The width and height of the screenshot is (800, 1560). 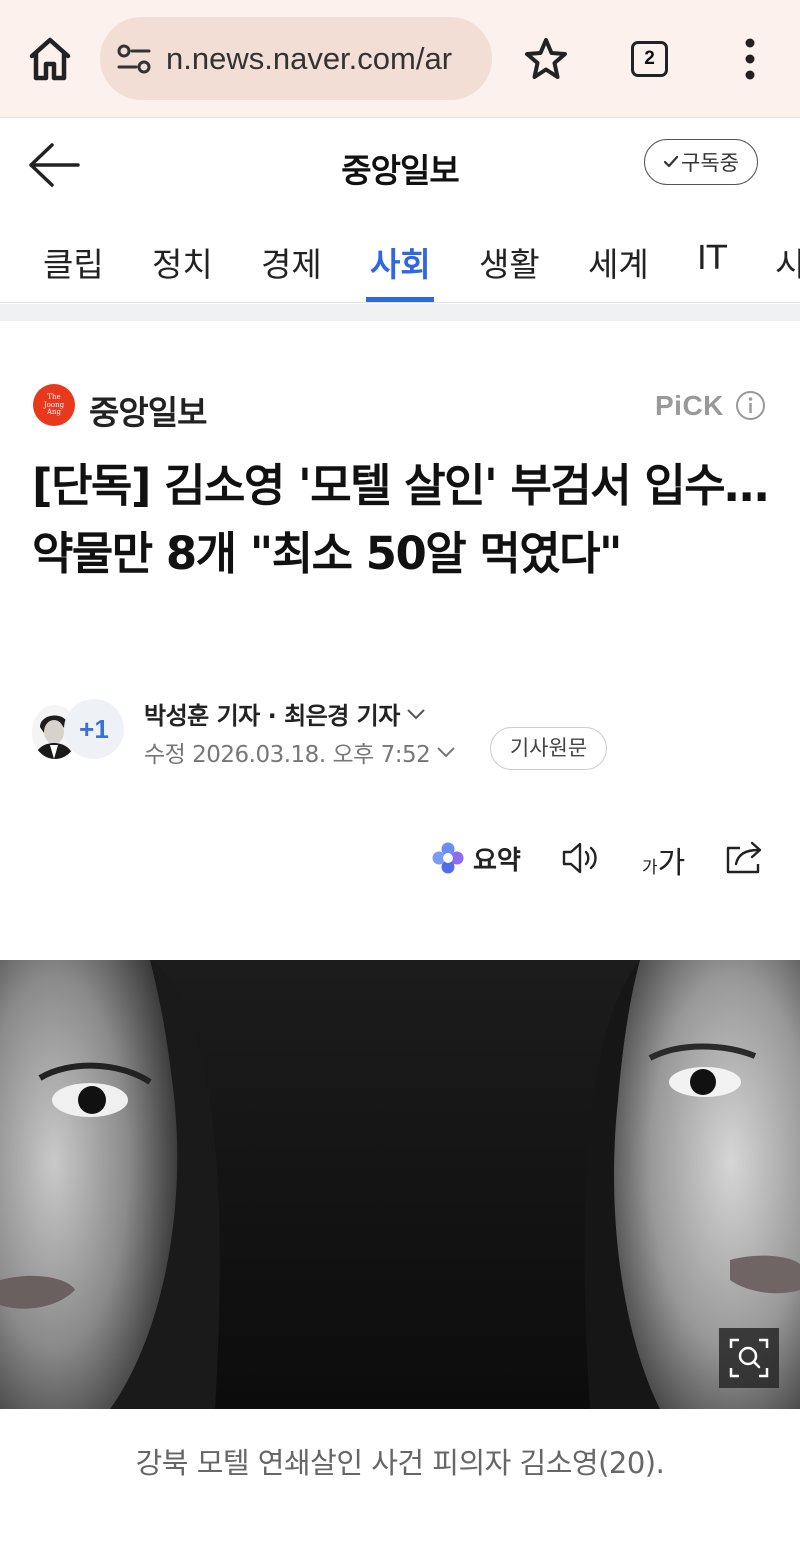 What do you see at coordinates (509, 262) in the screenshot?
I see `tab-life: 생활` at bounding box center [509, 262].